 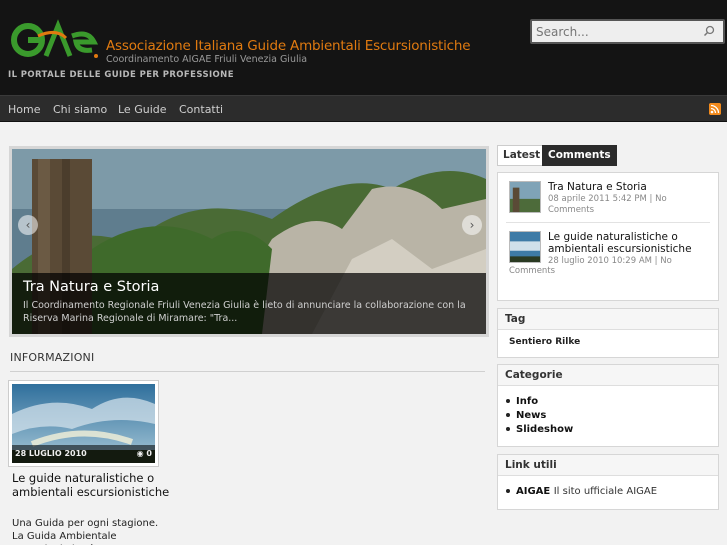 What do you see at coordinates (608, 405) in the screenshot?
I see `categories-widget: Categorie Info News Slideshow` at bounding box center [608, 405].